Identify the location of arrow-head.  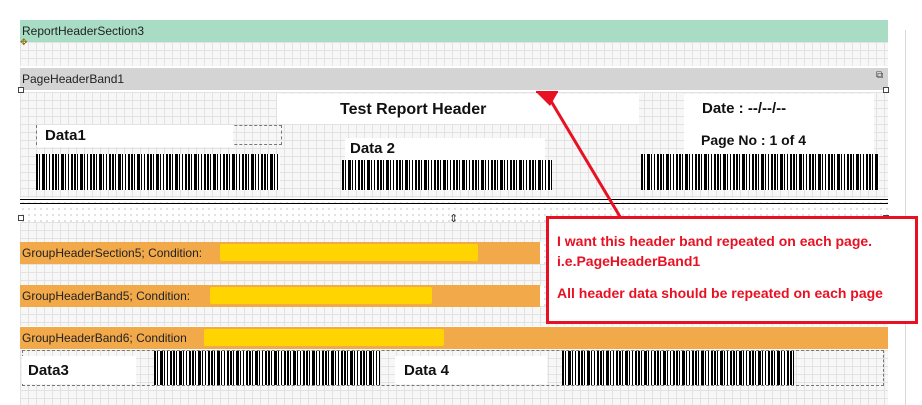
(547, 99).